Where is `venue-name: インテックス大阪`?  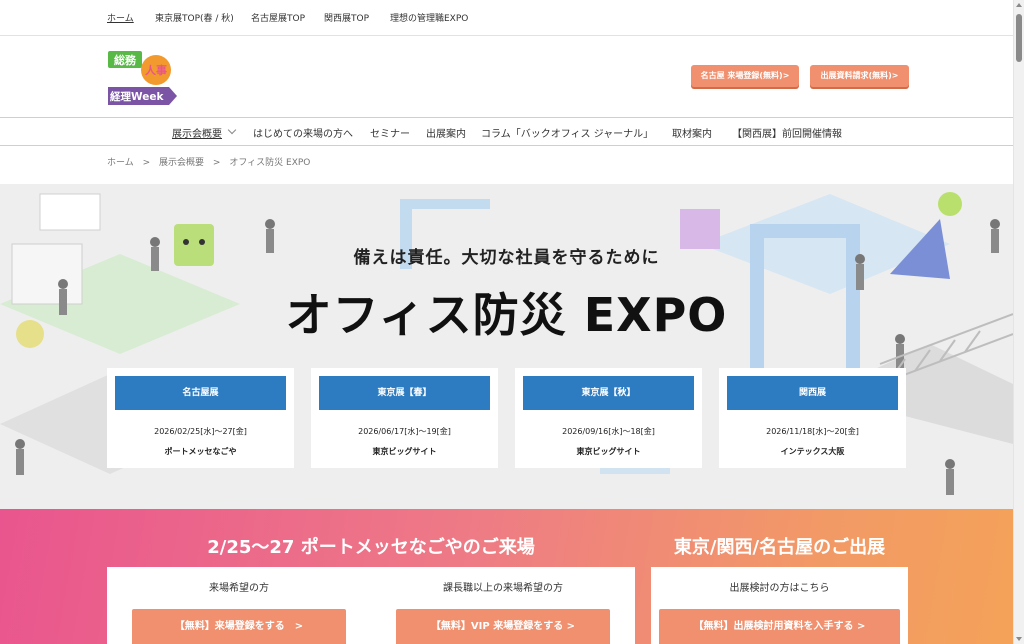
venue-name: インテックス大阪 is located at coordinates (812, 451).